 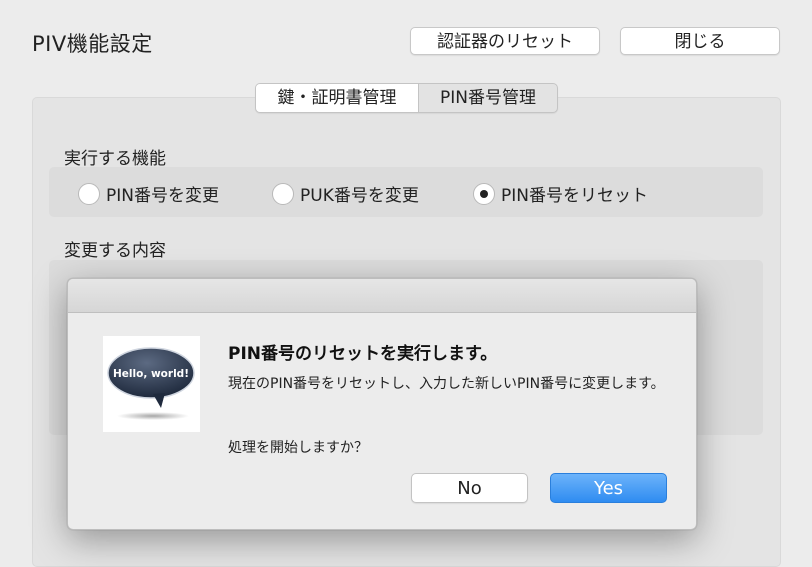 I want to click on radio-reset-pin: PIN番号をリセット, so click(x=560, y=193).